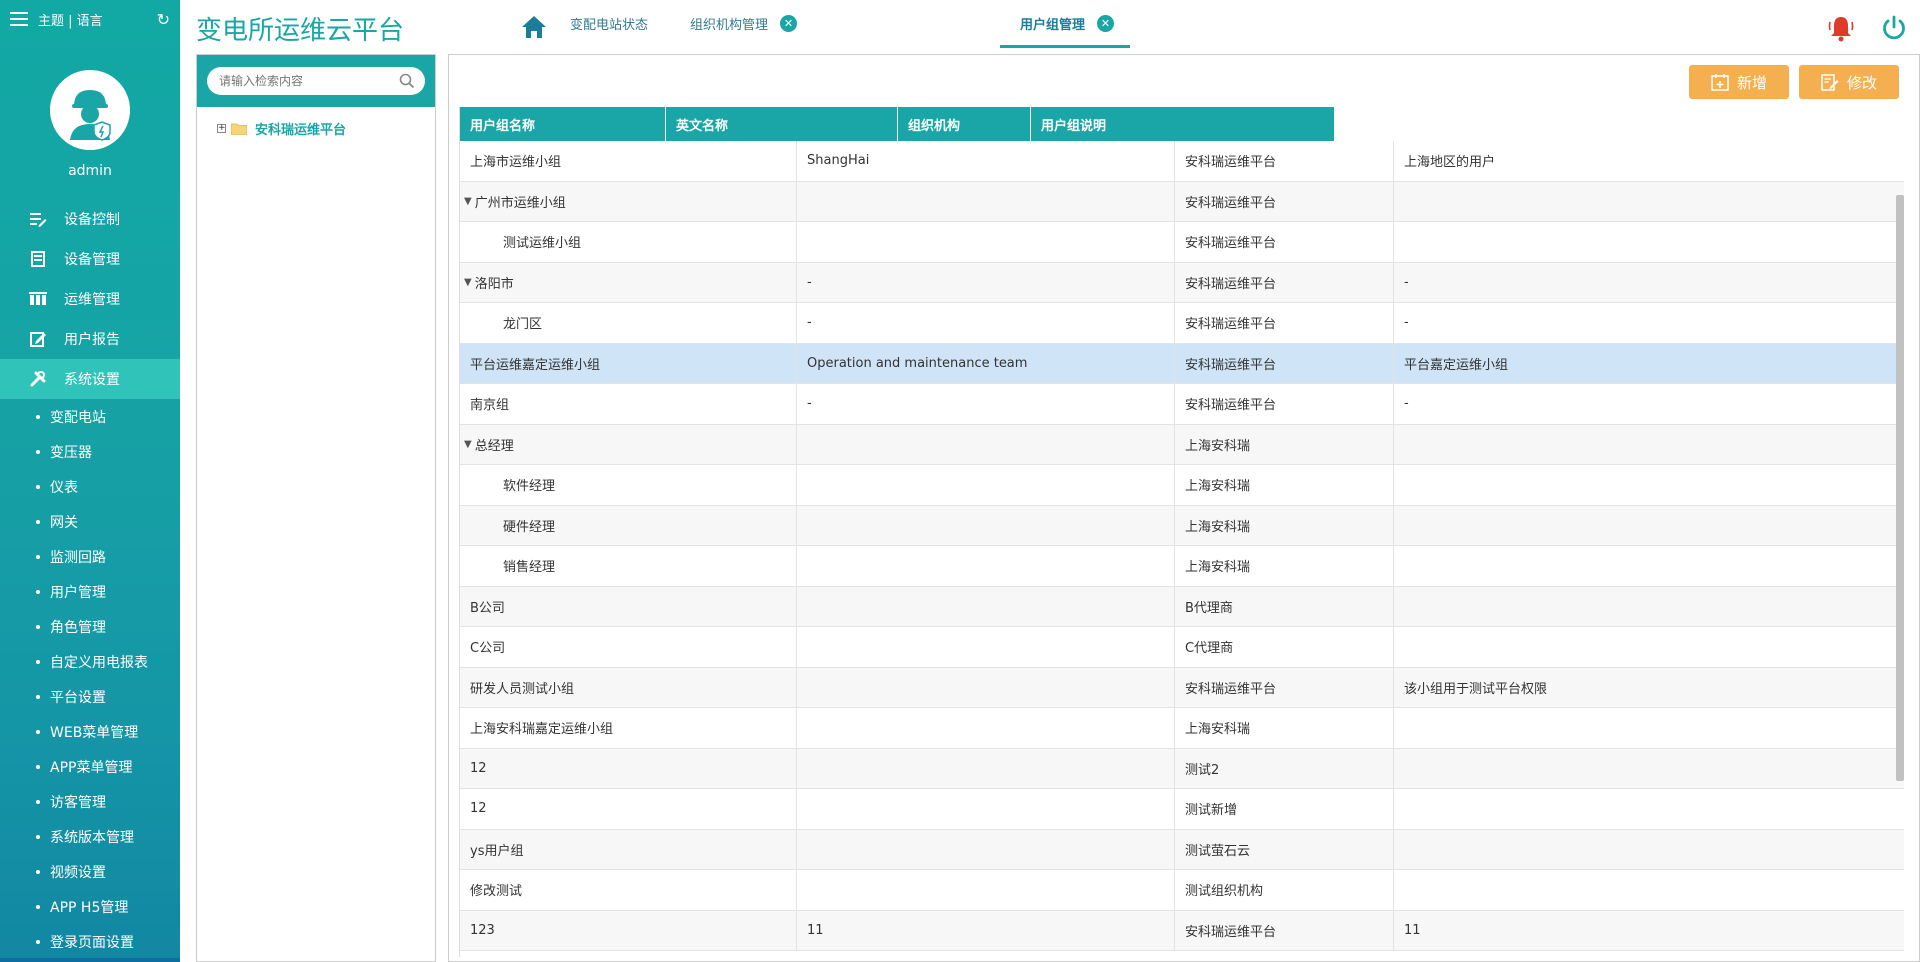  Describe the element at coordinates (407, 81) in the screenshot. I see `search-icon` at that location.